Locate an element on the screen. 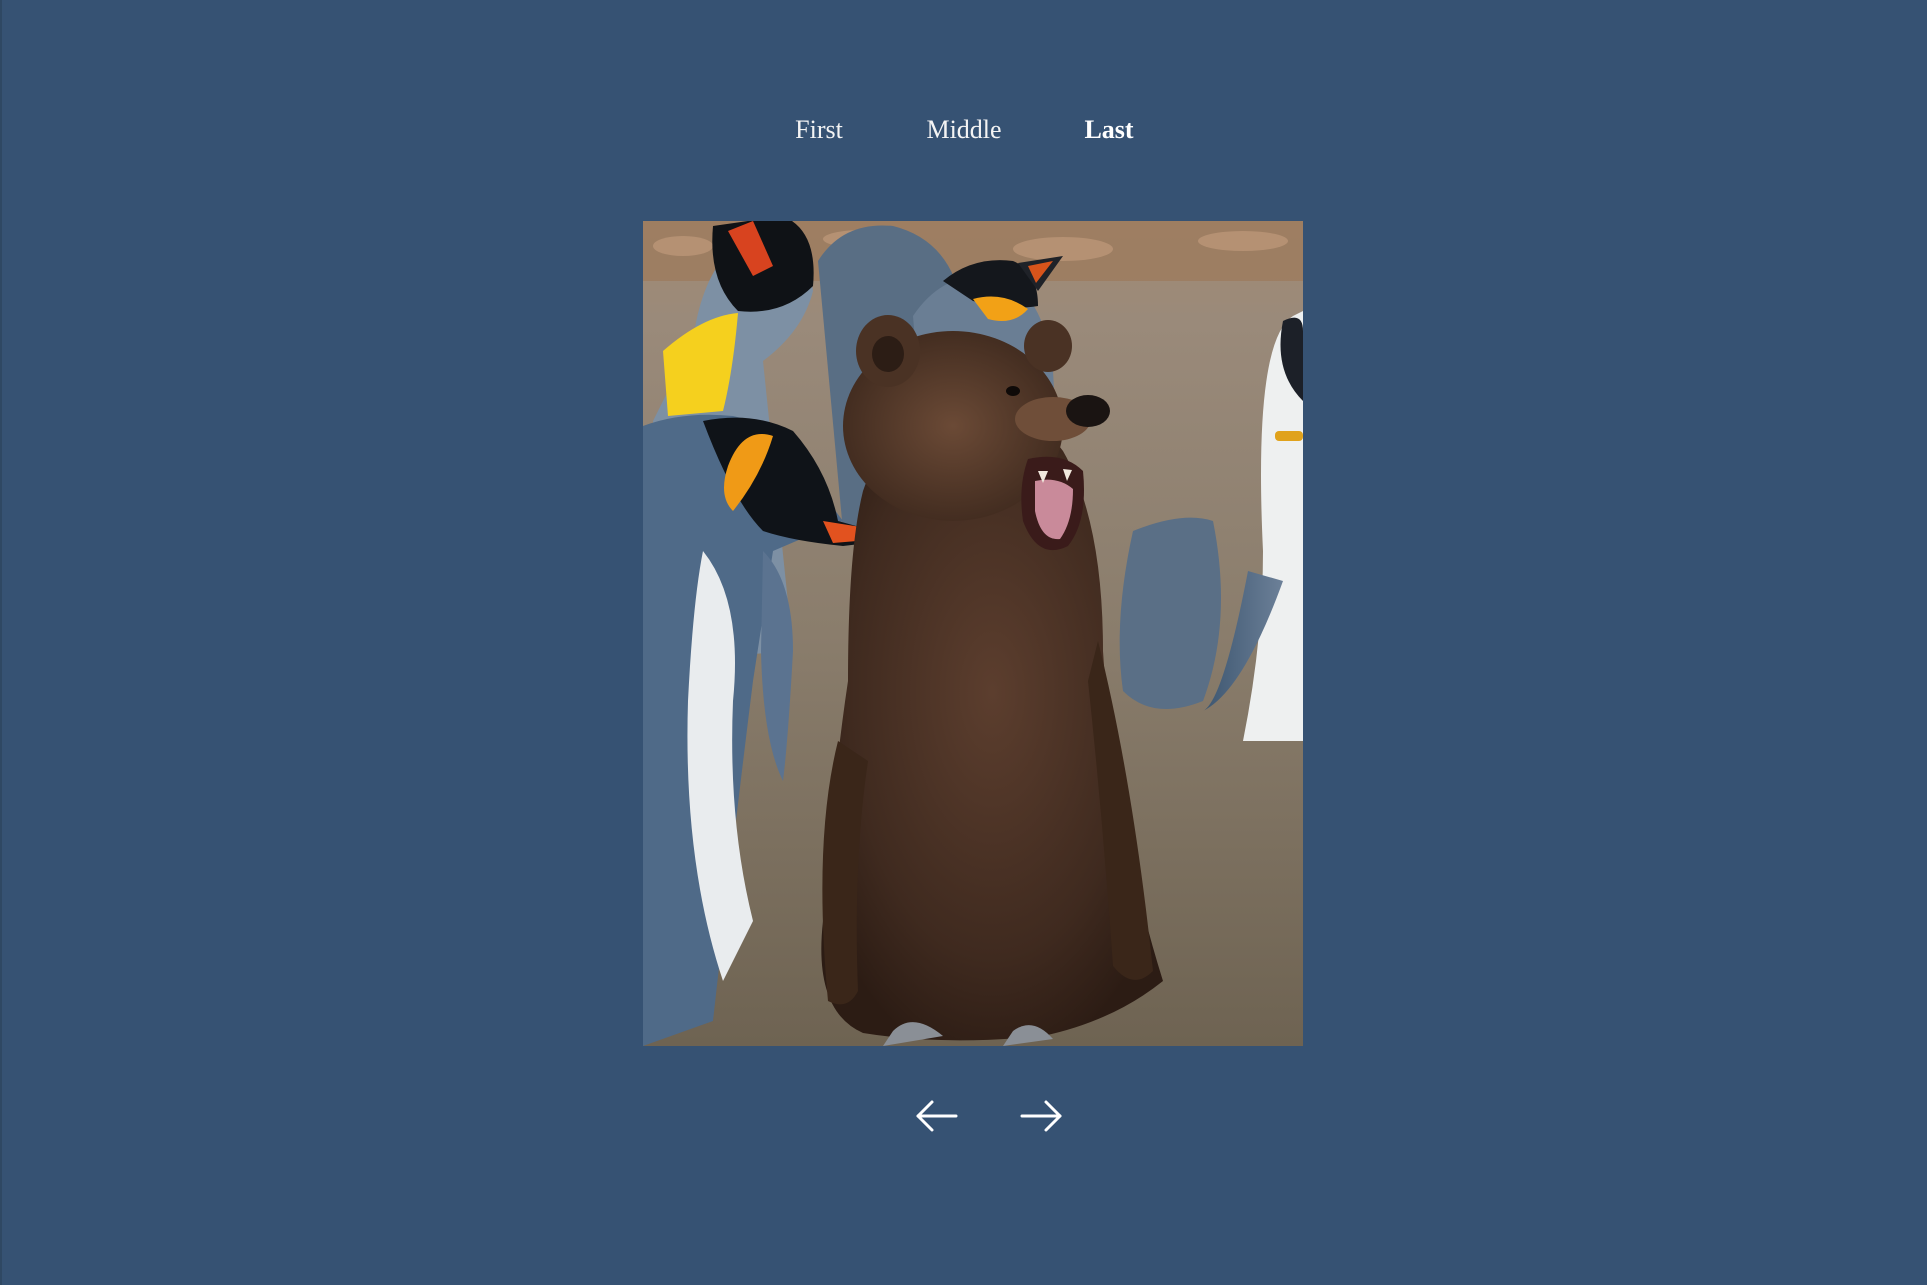  prev-button is located at coordinates (936, 1116).